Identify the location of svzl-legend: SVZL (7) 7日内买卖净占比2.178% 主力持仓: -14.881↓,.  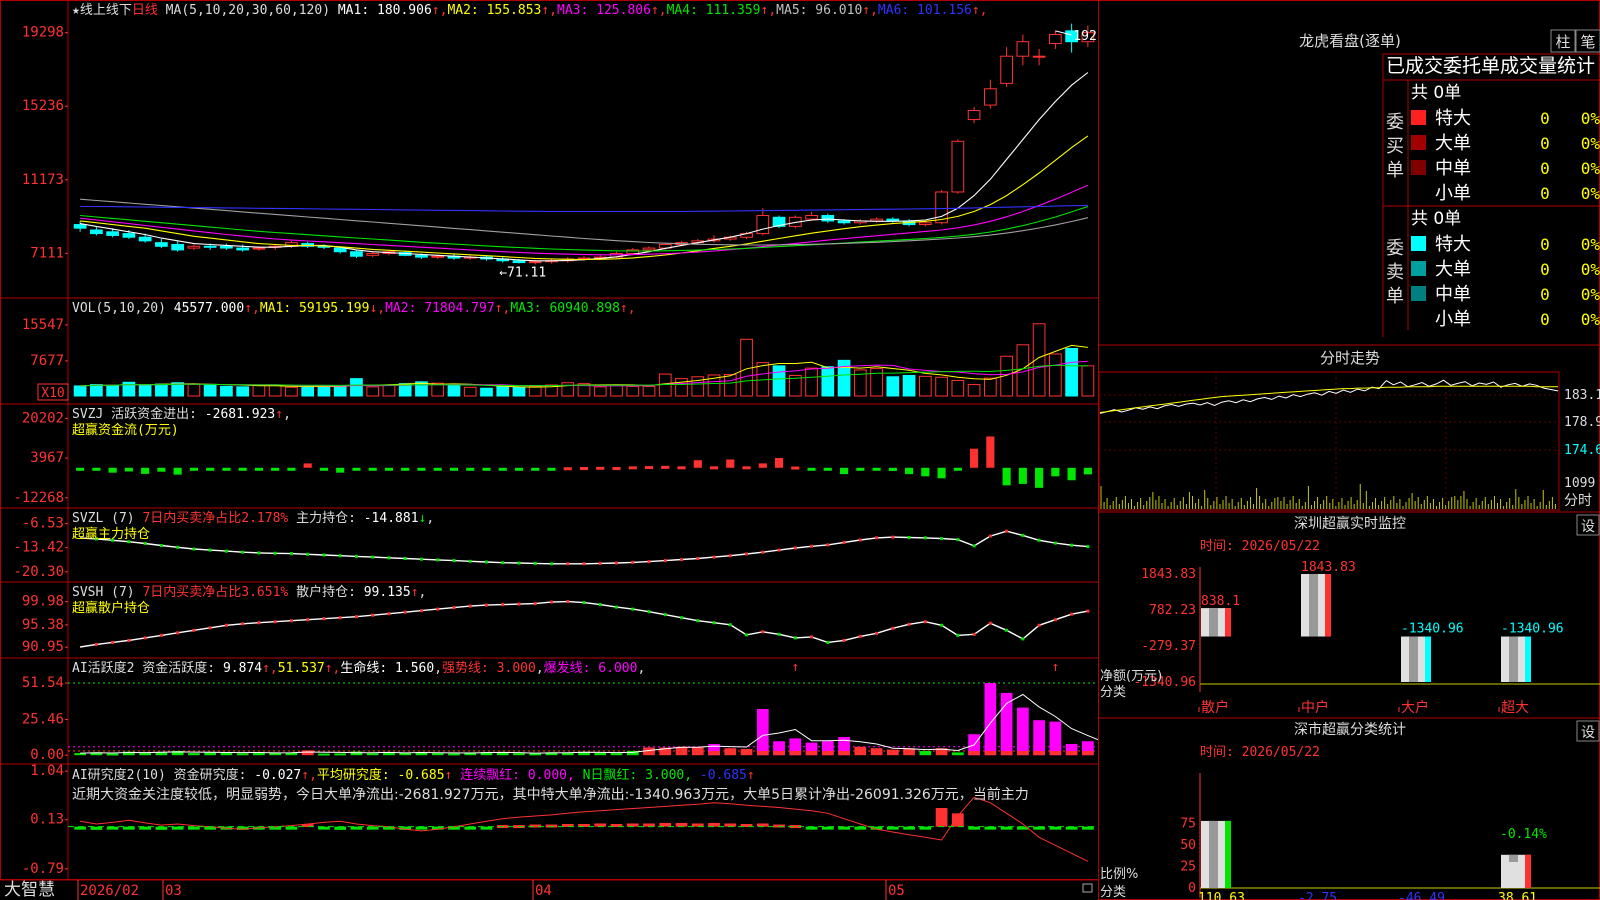
(253, 518).